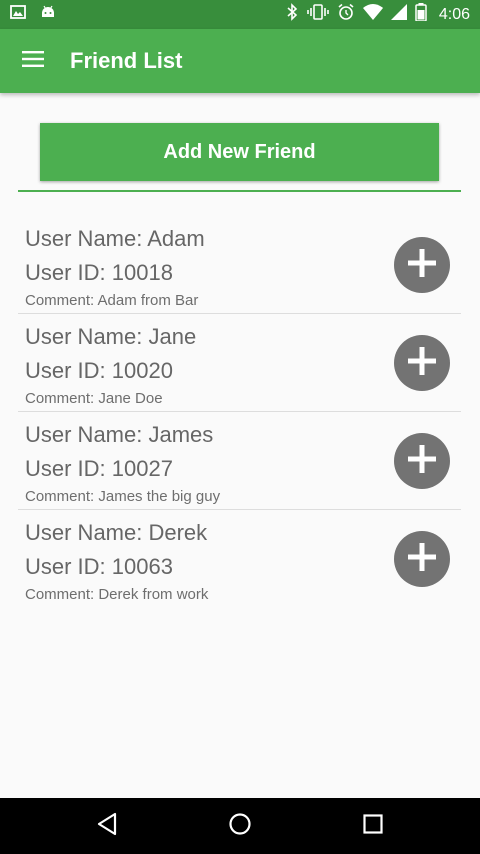 The width and height of the screenshot is (480, 854). I want to click on hamburger-menu-icon, so click(33, 61).